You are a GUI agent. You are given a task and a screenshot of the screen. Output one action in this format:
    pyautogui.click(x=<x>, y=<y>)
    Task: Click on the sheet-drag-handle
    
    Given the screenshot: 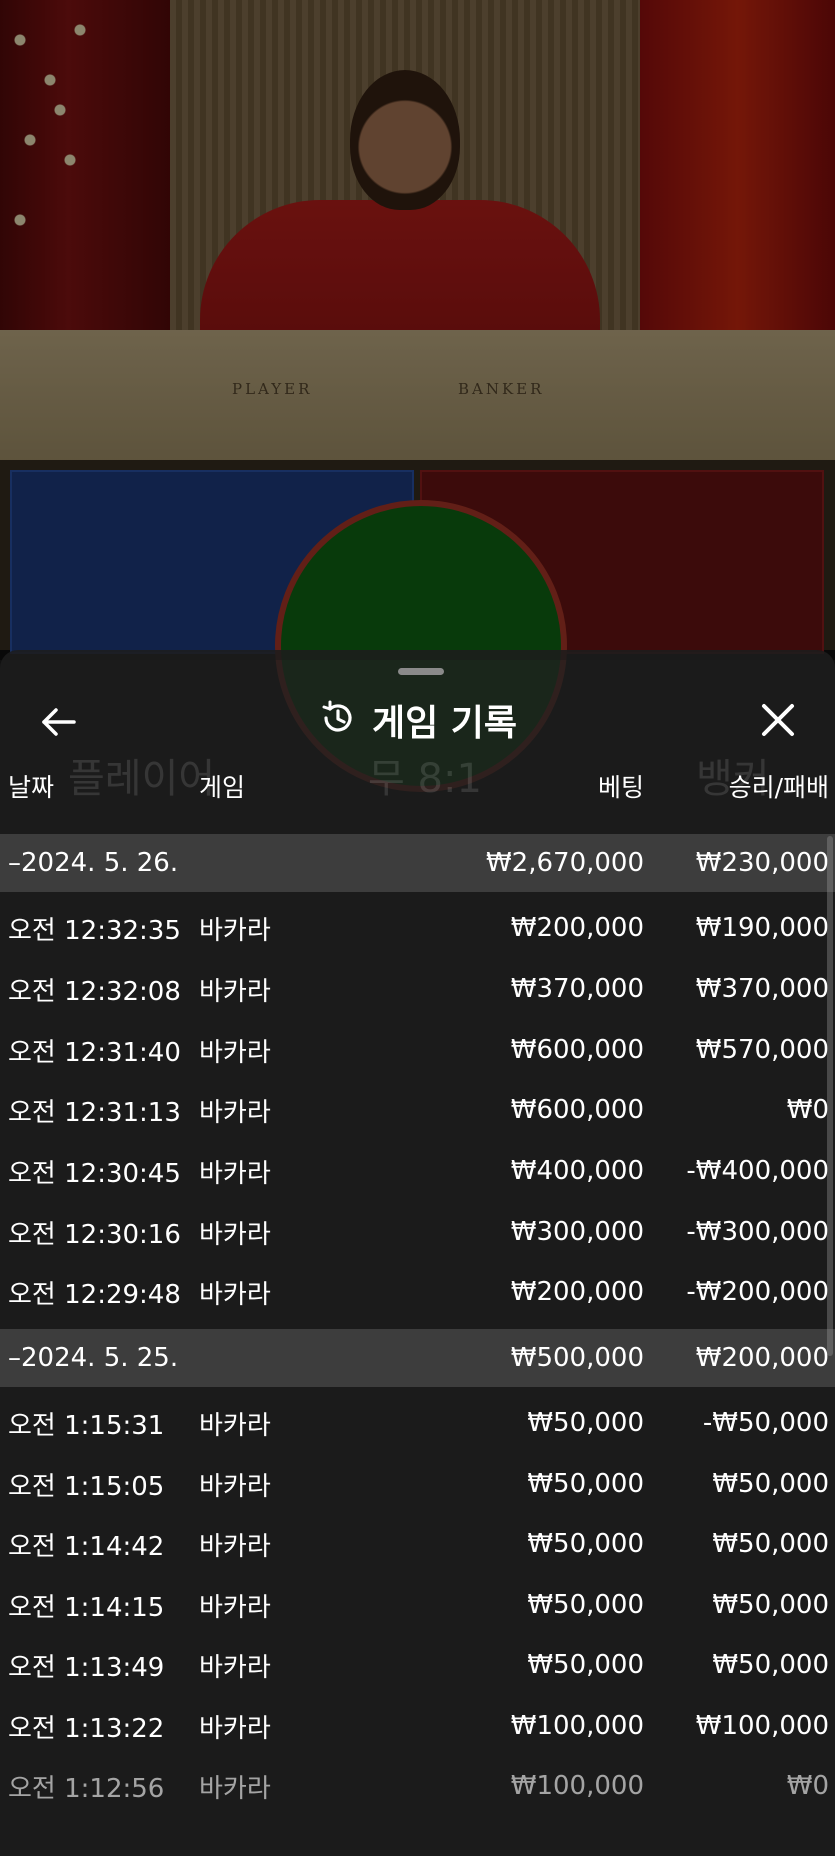 What is the action you would take?
    pyautogui.click(x=421, y=671)
    